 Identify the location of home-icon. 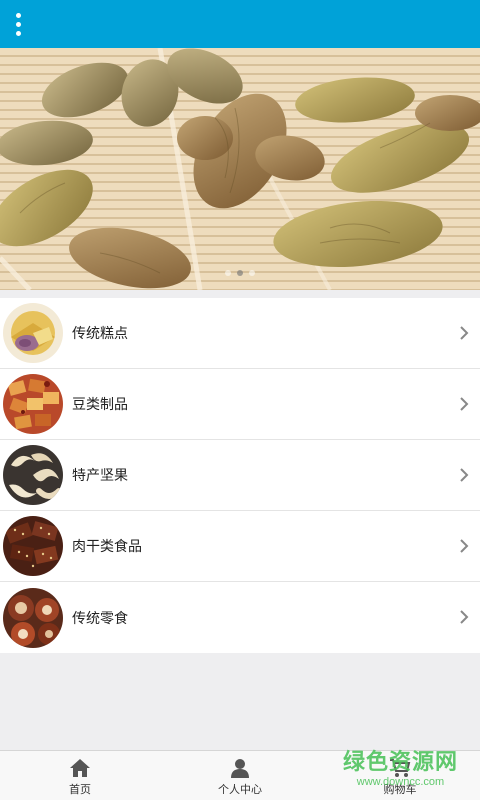
(80, 768).